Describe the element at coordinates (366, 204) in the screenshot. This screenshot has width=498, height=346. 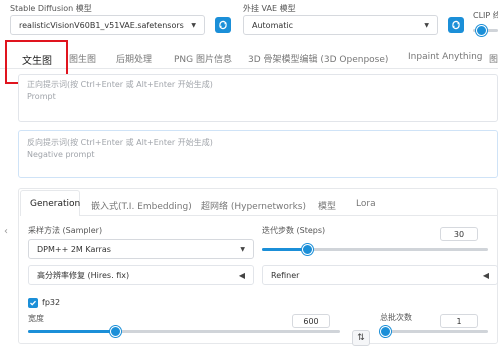
I see `subtab-lora: Lora` at that location.